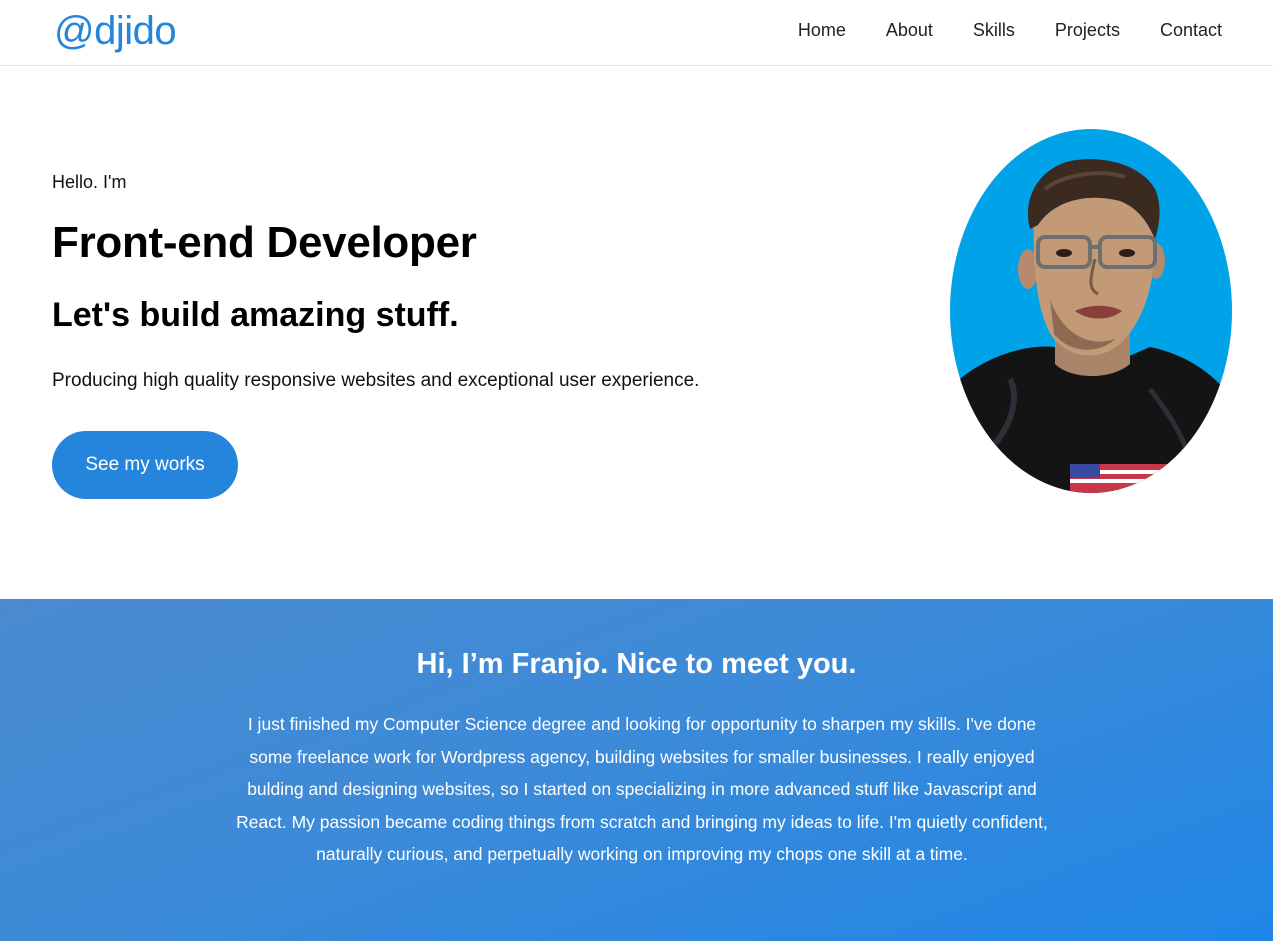 This screenshot has height=941, width=1273. What do you see at coordinates (994, 30) in the screenshot?
I see `nav-link-skills: Skills` at bounding box center [994, 30].